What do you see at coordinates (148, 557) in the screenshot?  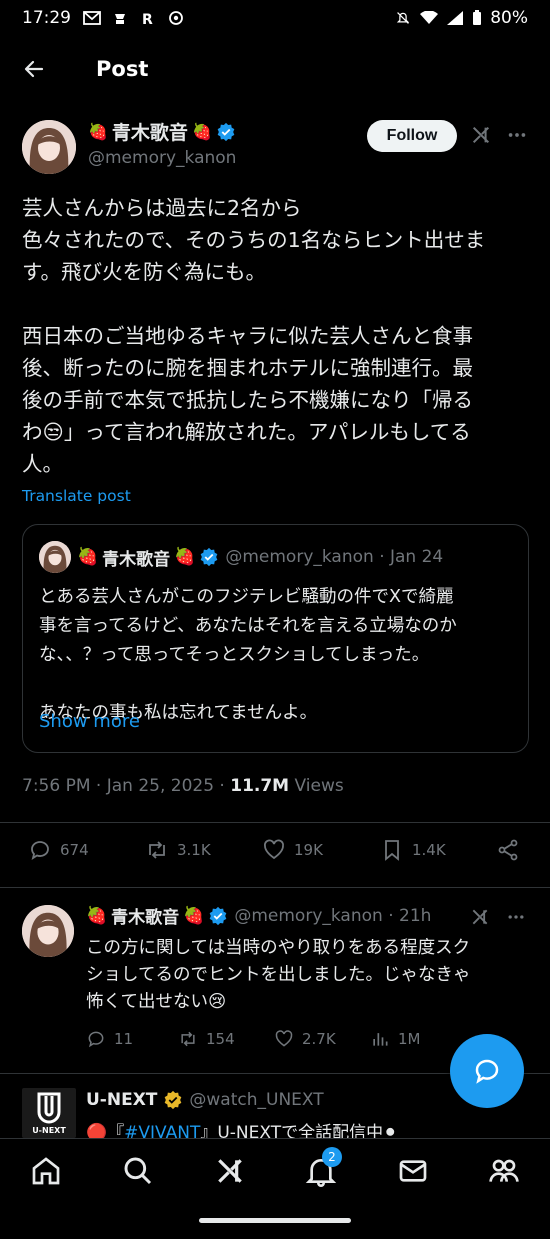 I see `quoted-author-name: 🍓 青木歌音 🍓` at bounding box center [148, 557].